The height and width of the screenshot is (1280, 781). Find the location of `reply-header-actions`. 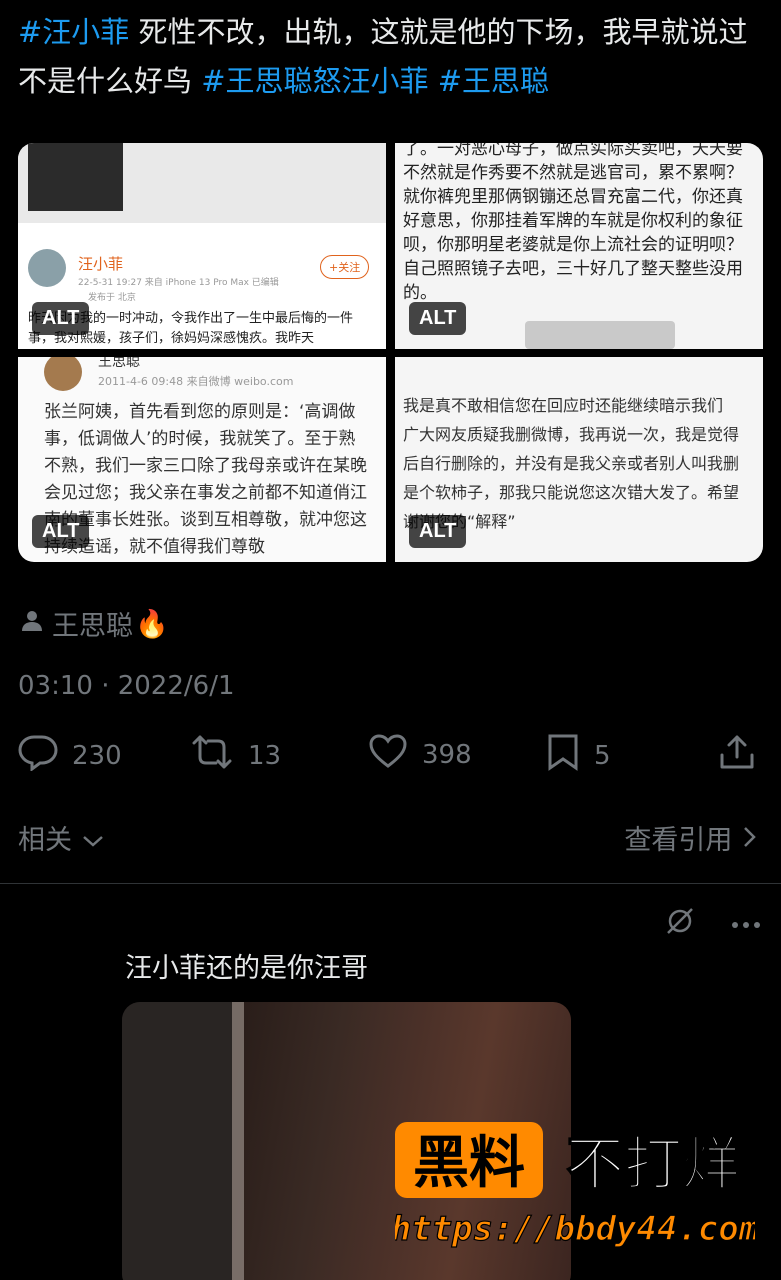

reply-header-actions is located at coordinates (713, 923).